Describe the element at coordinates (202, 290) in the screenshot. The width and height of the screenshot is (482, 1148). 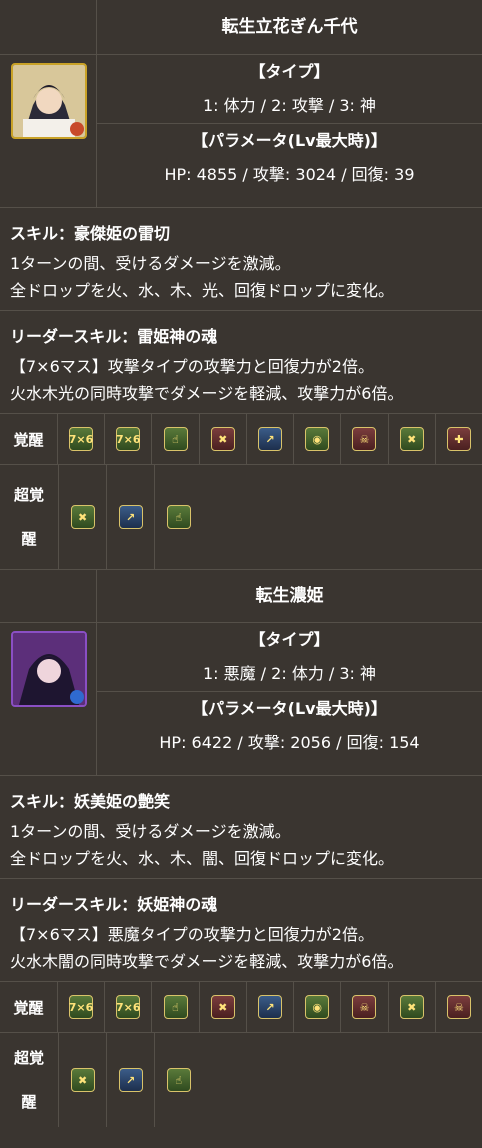
I see `skill-line: 全ドロップを火、水、木、光、回復ドロップに変化。` at that location.